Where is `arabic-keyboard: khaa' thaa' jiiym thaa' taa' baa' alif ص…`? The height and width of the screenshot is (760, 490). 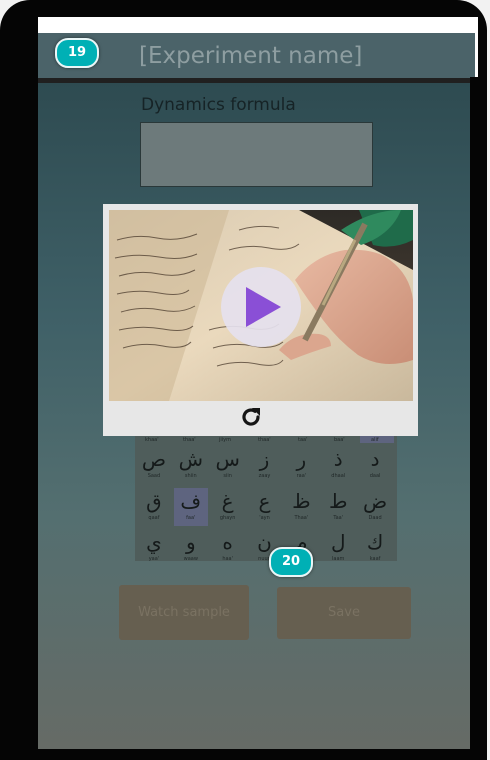 arabic-keyboard: khaa' thaa' jiiym thaa' taa' baa' alif ص… is located at coordinates (266, 497).